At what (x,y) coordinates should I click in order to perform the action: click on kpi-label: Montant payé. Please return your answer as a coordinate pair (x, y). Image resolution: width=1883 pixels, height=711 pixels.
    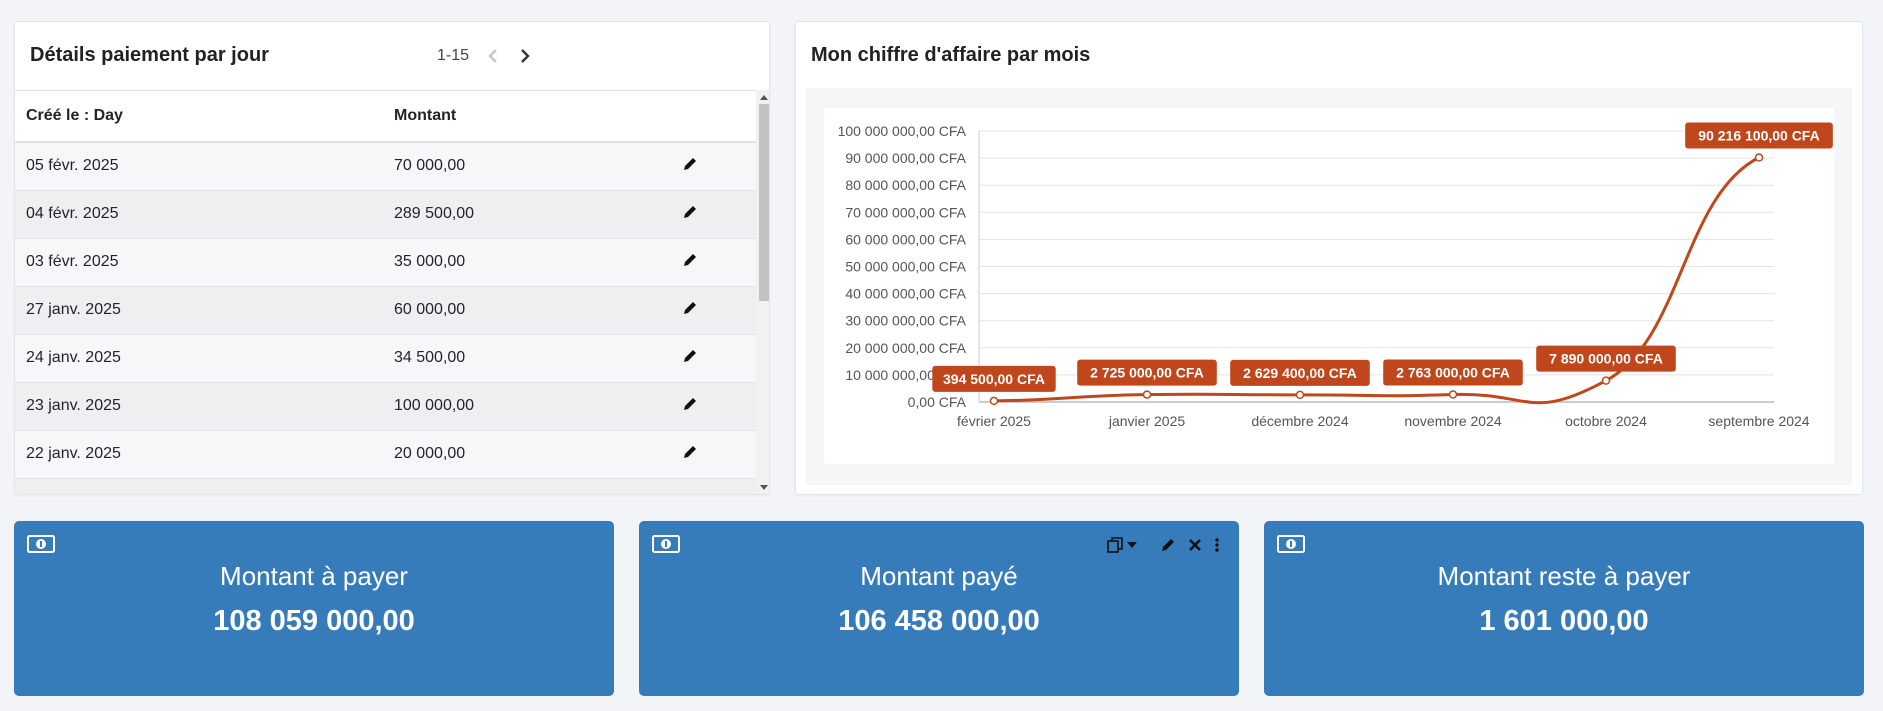
    Looking at the image, I should click on (939, 576).